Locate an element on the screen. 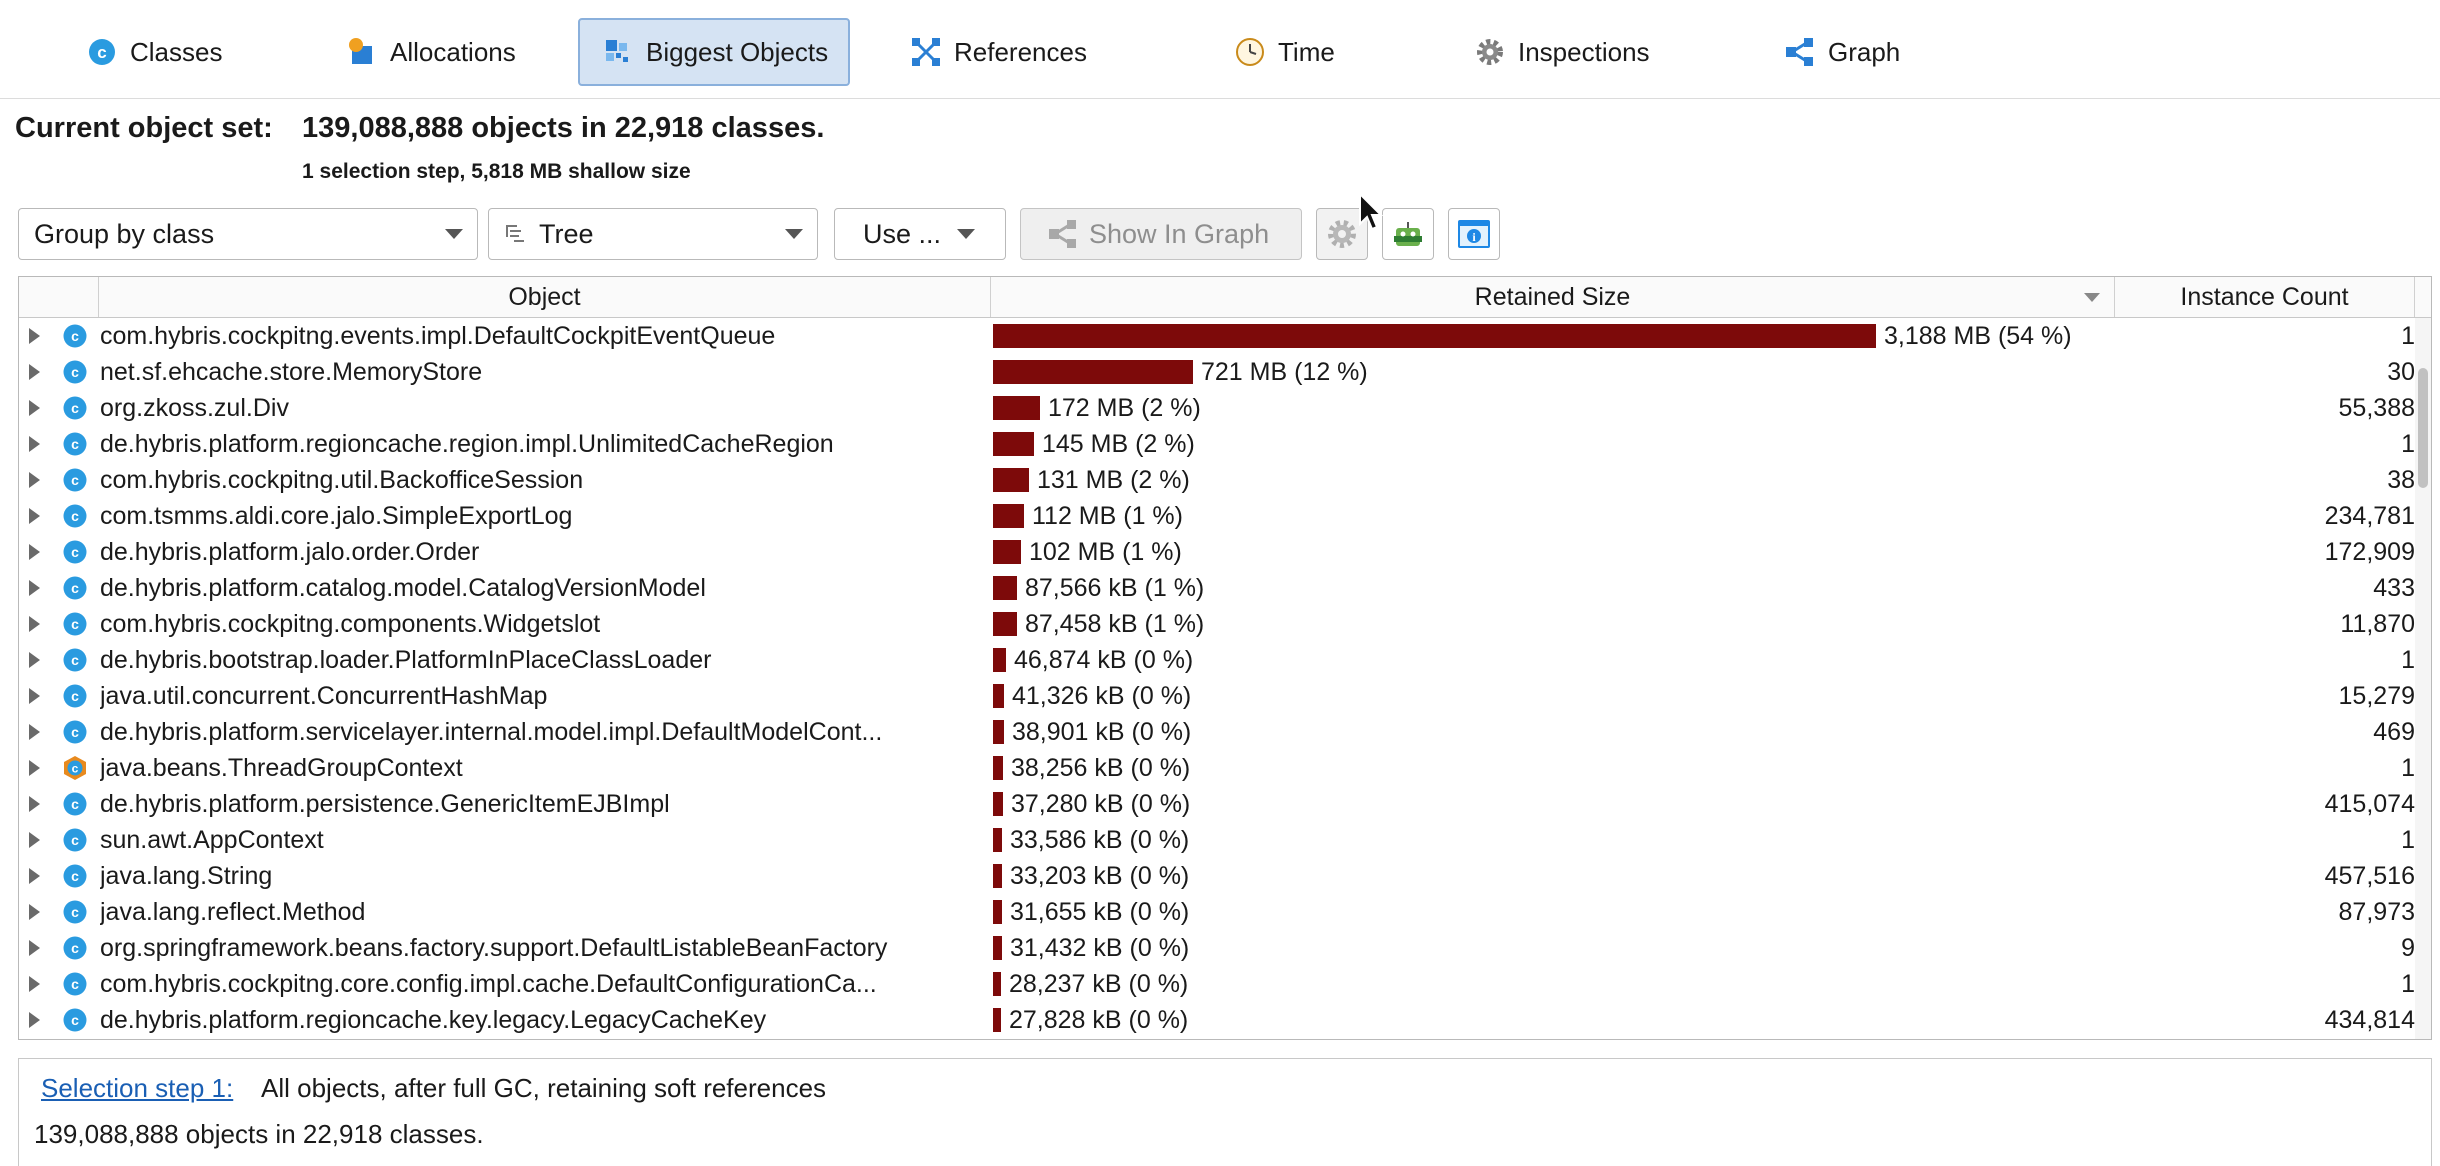  clock-icon is located at coordinates (1250, 52).